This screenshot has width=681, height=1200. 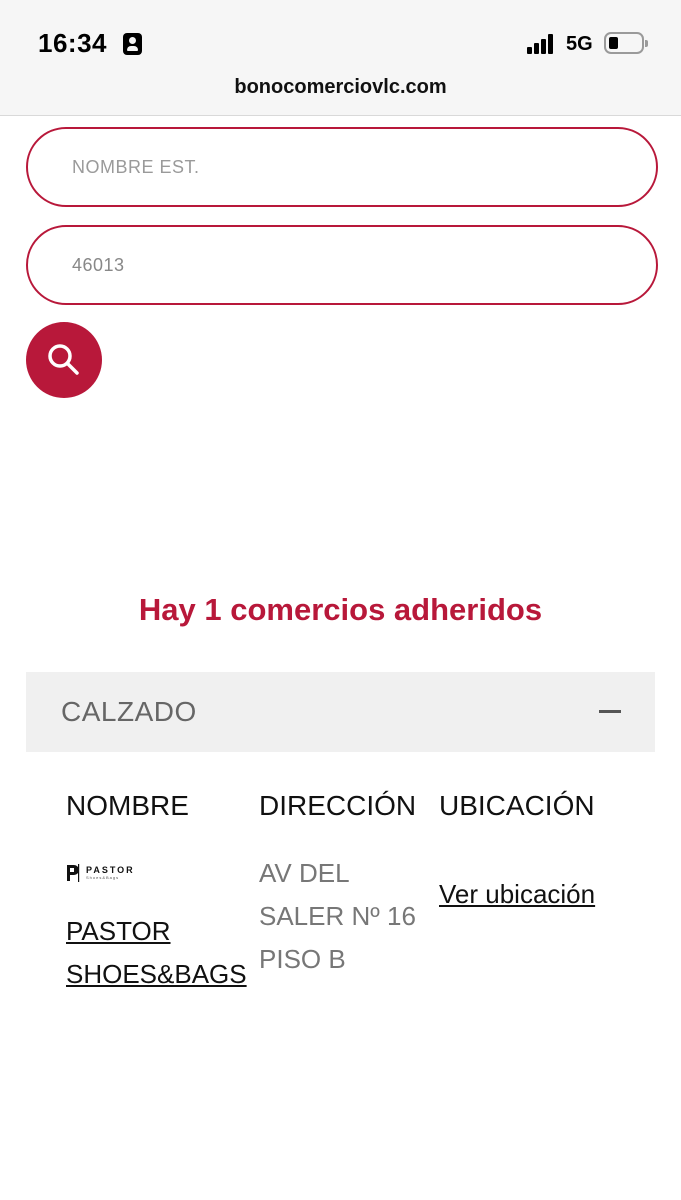 I want to click on category-accordion-header: CALZADO, so click(x=340, y=712).